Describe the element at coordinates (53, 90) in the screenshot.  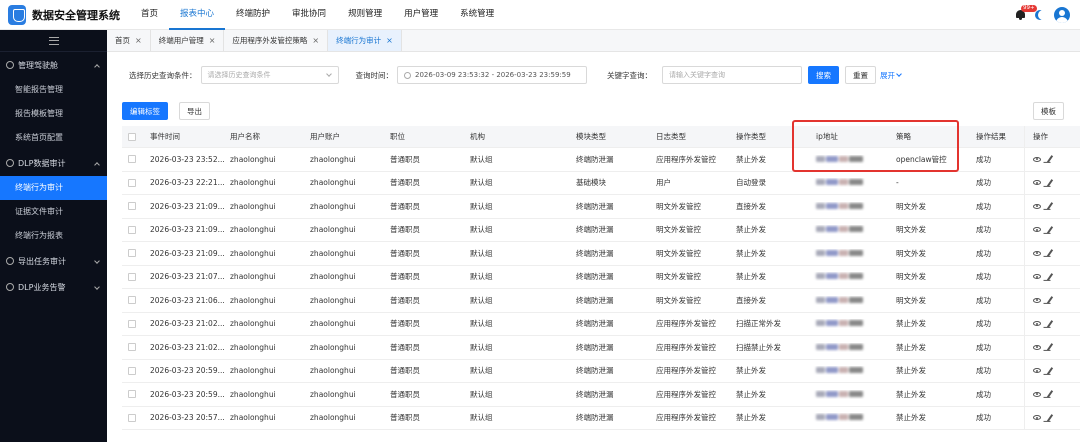
I see `sidebar-item-smart-report: 智能报告管理` at that location.